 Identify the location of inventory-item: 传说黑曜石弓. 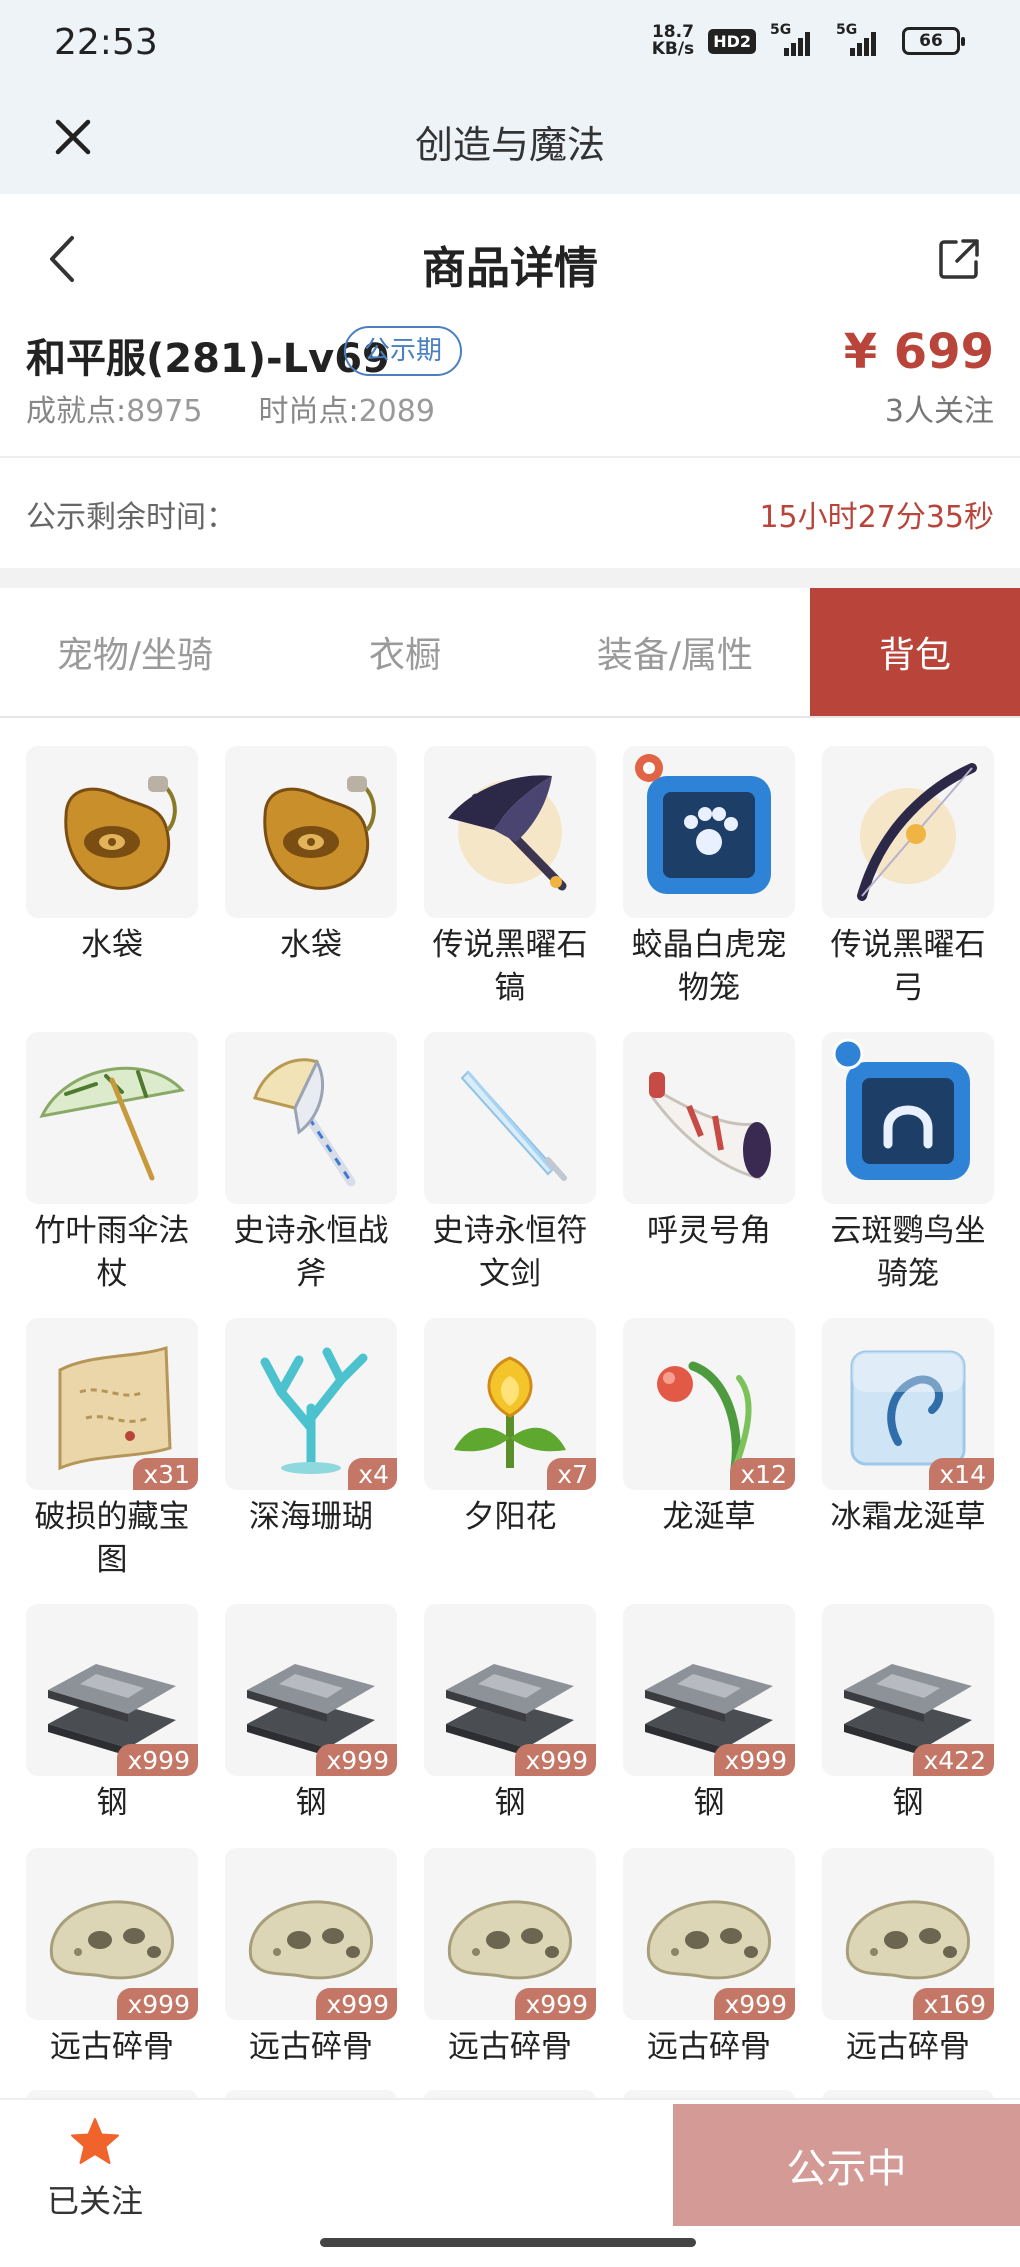
(908, 889).